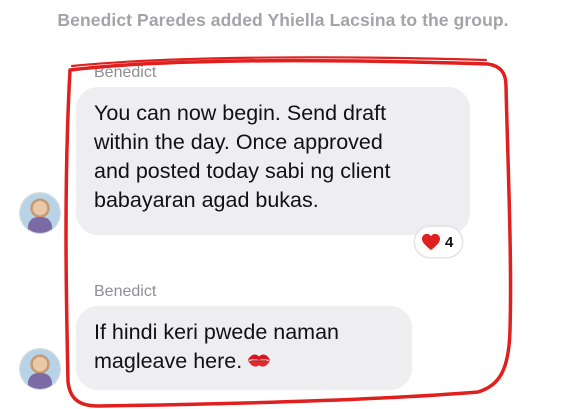 The height and width of the screenshot is (409, 566). I want to click on message-line: You can now begin. Send draft, so click(240, 113).